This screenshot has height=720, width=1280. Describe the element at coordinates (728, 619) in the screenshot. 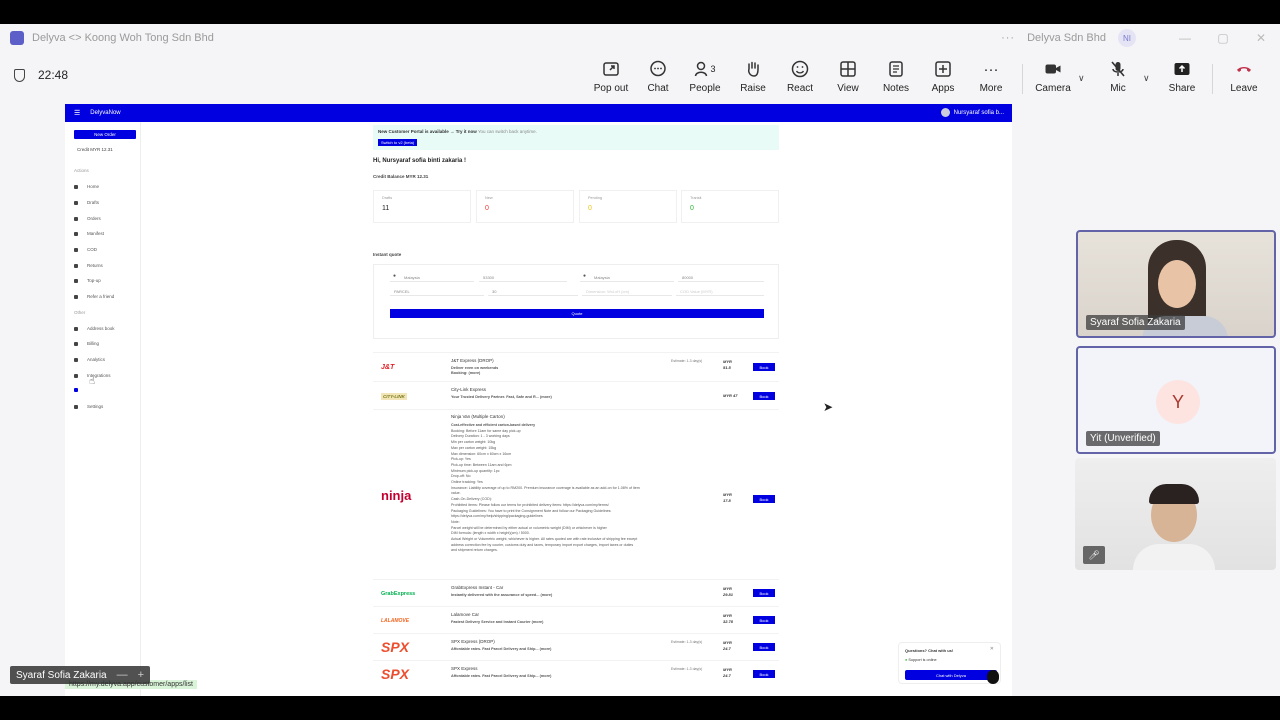

I see `carrier-price: MYR 32.78` at that location.